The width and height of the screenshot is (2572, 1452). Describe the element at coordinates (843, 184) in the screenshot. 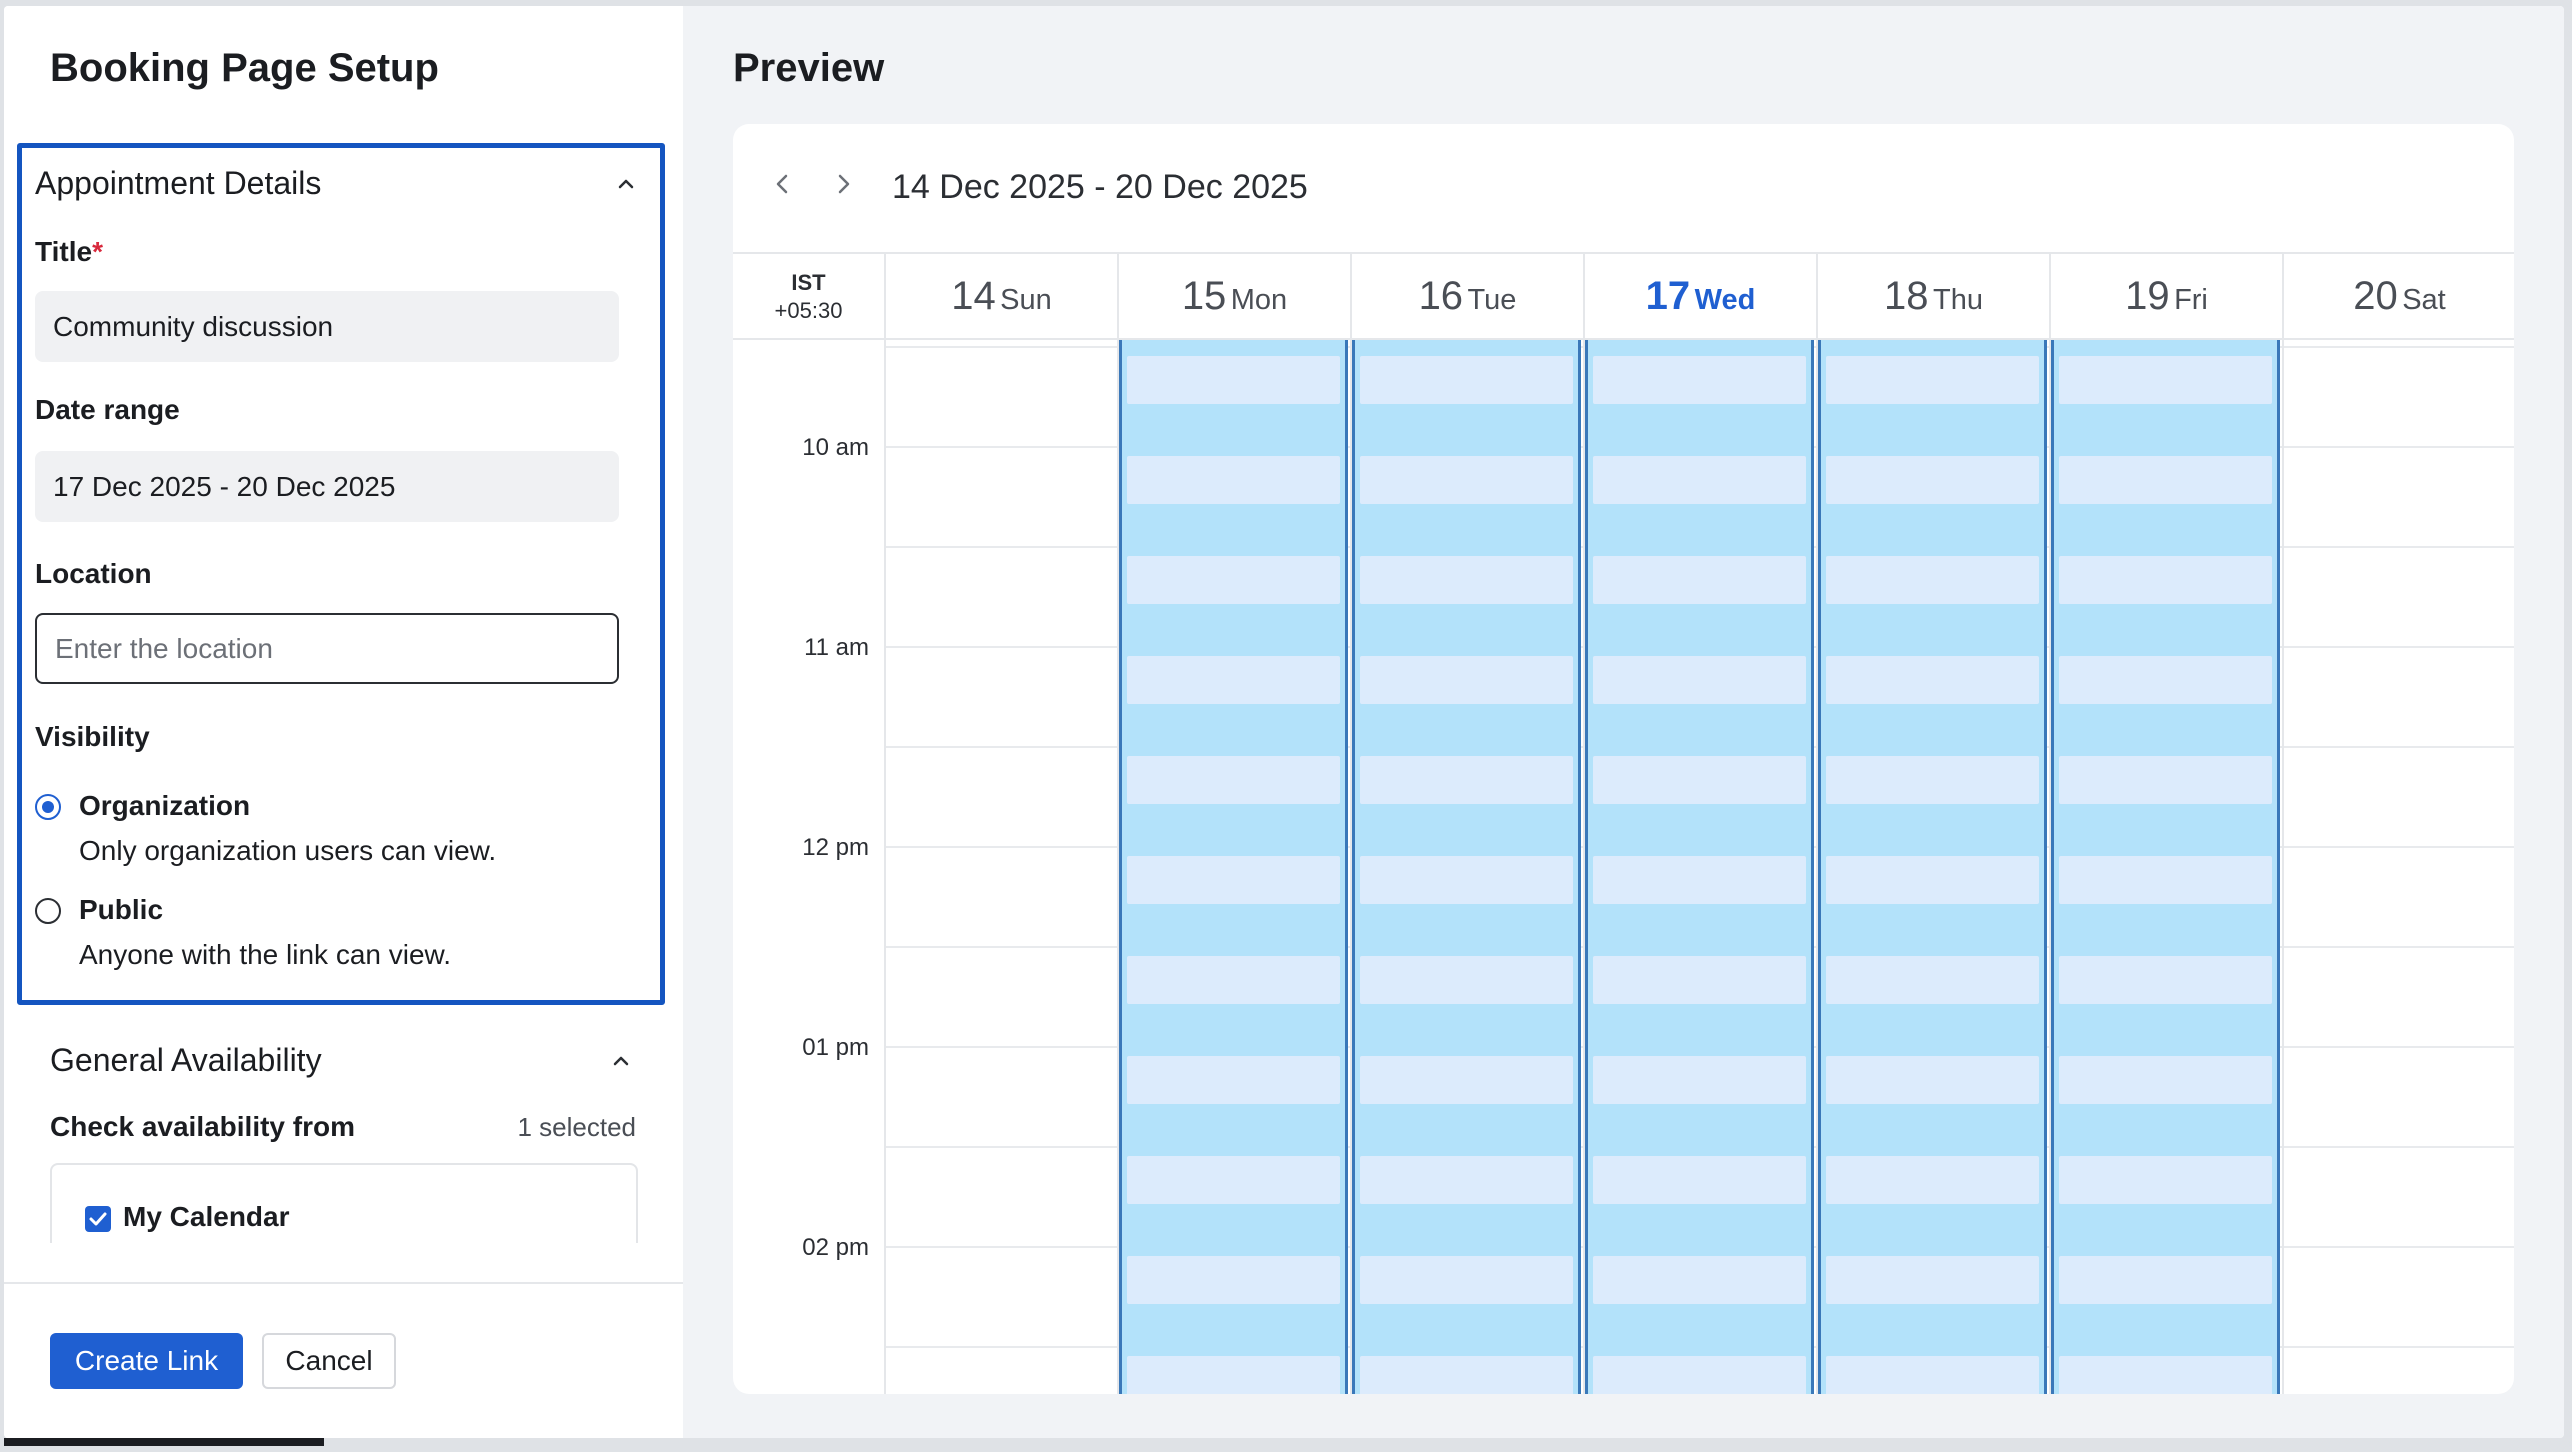

I see `chevron-right-icon` at that location.